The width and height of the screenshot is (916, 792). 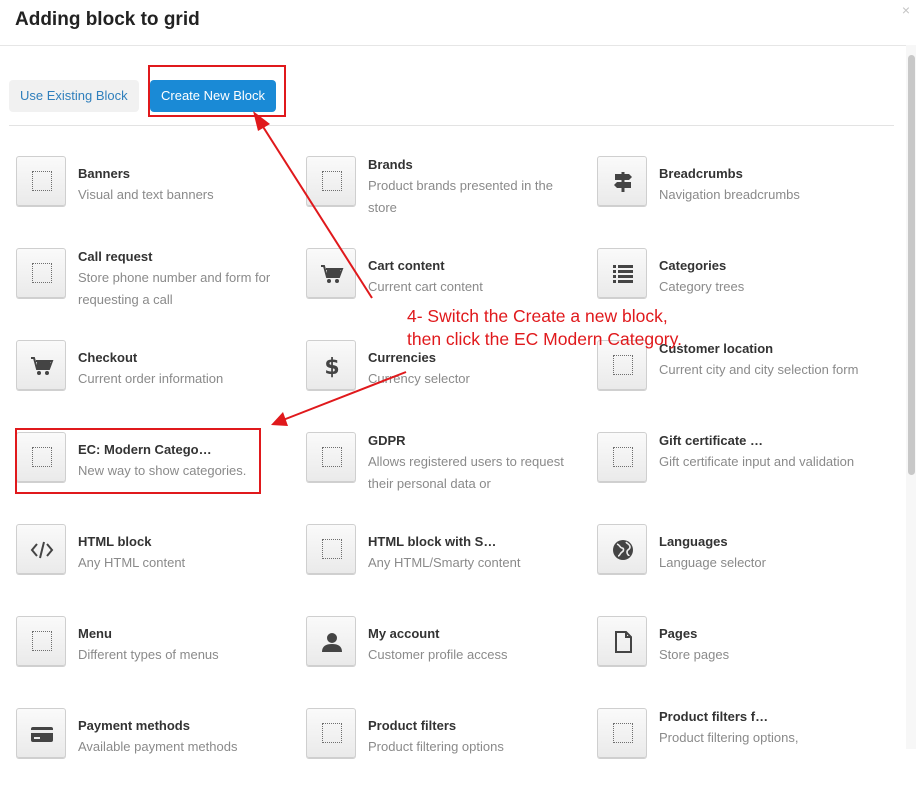 What do you see at coordinates (390, 164) in the screenshot?
I see `block-name: Brands` at bounding box center [390, 164].